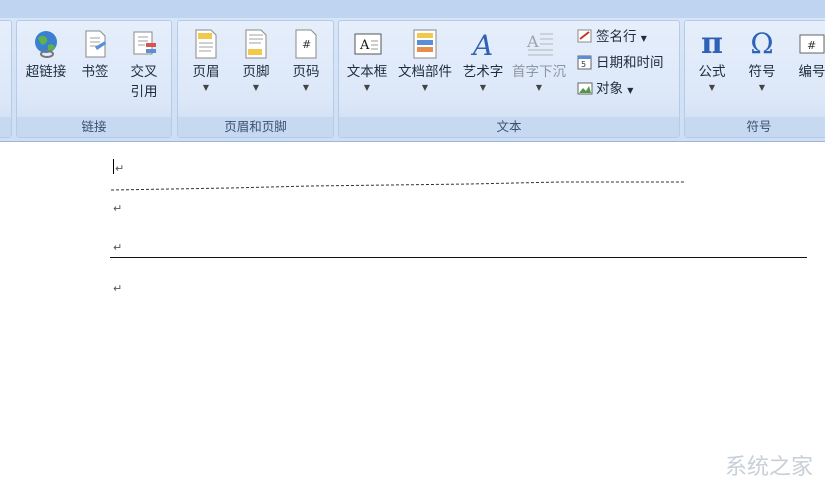 The height and width of the screenshot is (493, 825). What do you see at coordinates (113, 166) in the screenshot?
I see `text-cursor` at bounding box center [113, 166].